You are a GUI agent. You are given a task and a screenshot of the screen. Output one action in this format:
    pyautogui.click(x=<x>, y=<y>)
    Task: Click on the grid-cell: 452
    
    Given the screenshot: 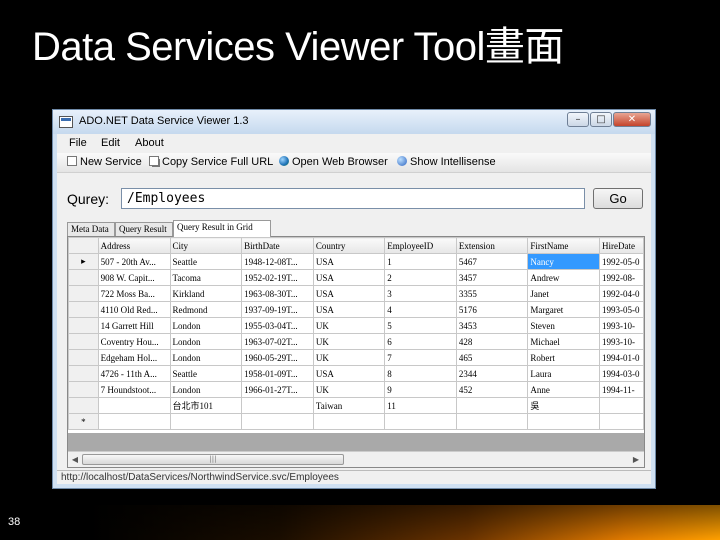 What is the action you would take?
    pyautogui.click(x=492, y=389)
    